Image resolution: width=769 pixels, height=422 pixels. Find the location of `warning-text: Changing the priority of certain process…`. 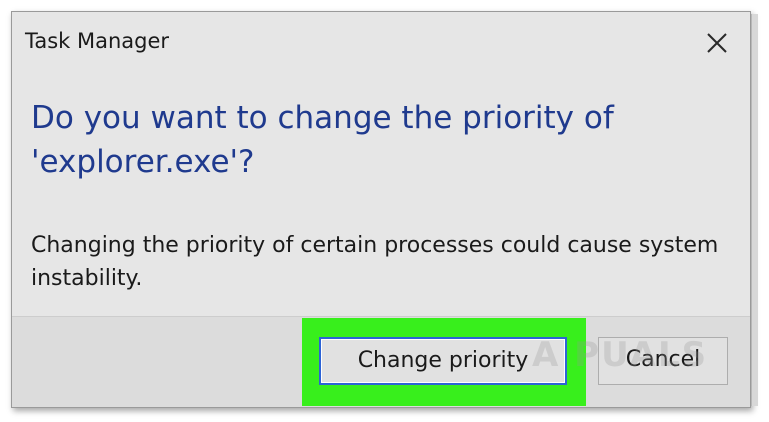

warning-text: Changing the priority of certain process… is located at coordinates (375, 262).